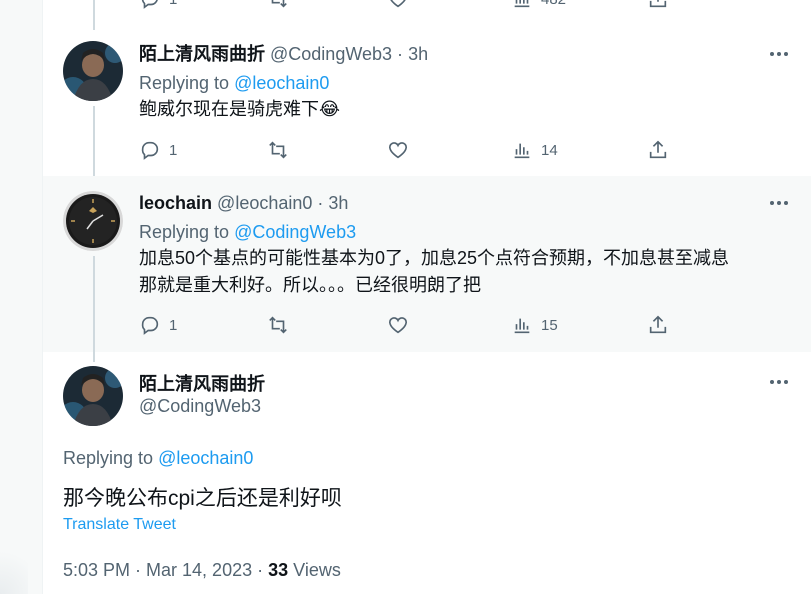 The width and height of the screenshot is (811, 594). I want to click on prev-views-button: 482, so click(538, 7).